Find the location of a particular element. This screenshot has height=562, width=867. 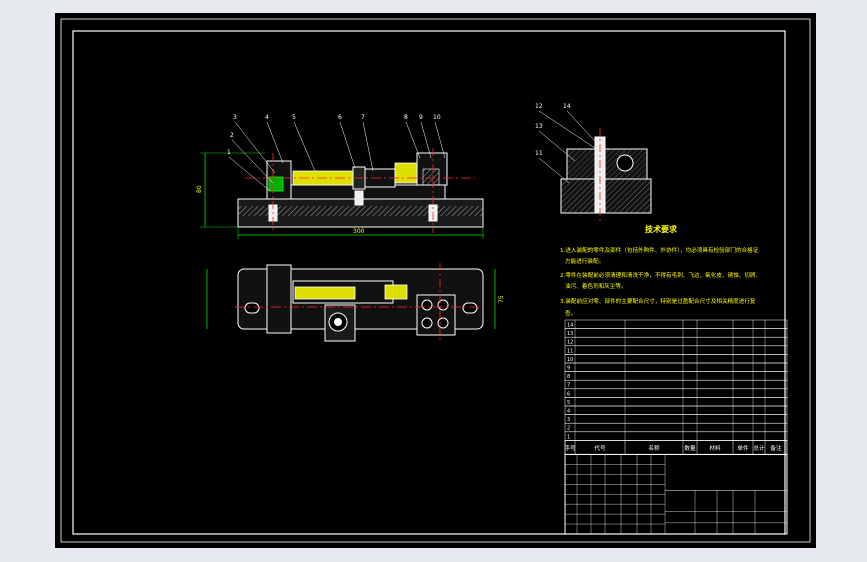

top-jaw is located at coordinates (436, 315).